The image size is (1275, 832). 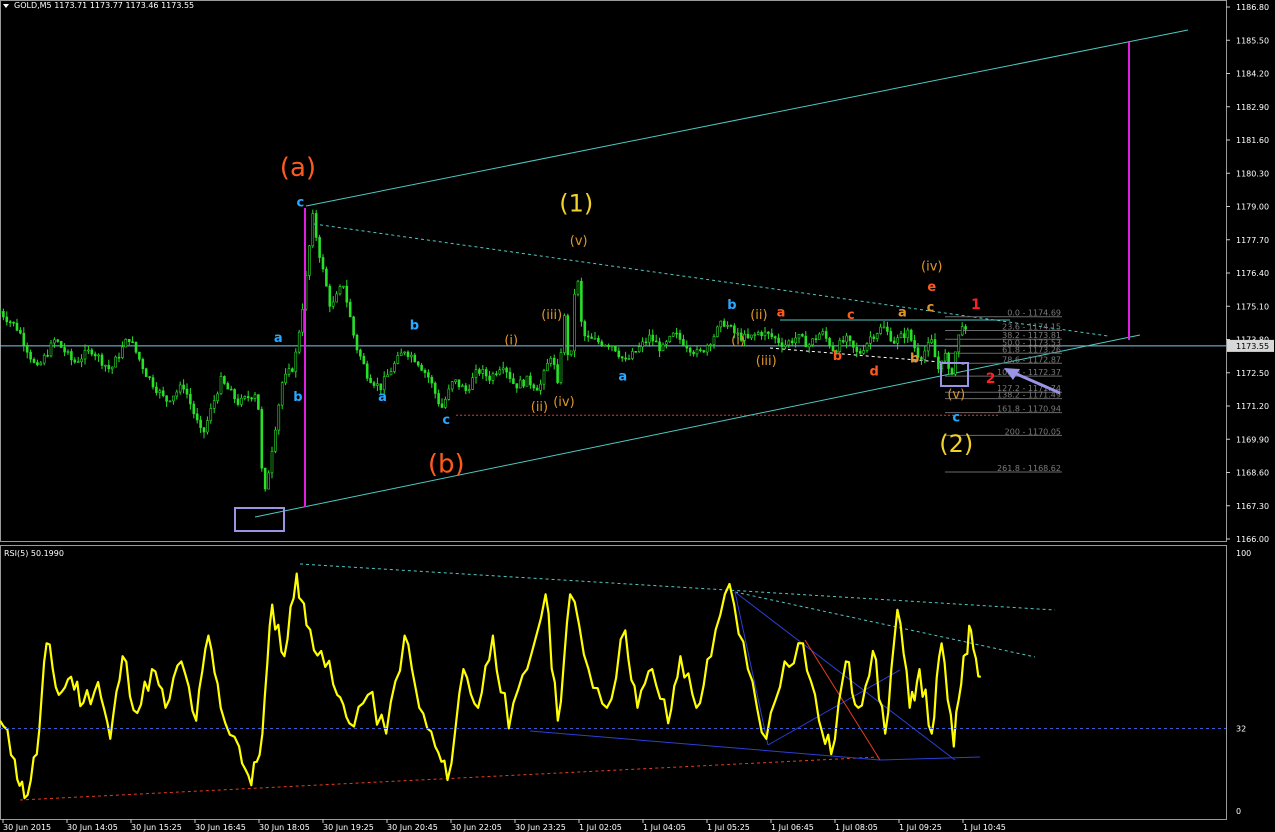 I want to click on wave-label: b, so click(x=731, y=305).